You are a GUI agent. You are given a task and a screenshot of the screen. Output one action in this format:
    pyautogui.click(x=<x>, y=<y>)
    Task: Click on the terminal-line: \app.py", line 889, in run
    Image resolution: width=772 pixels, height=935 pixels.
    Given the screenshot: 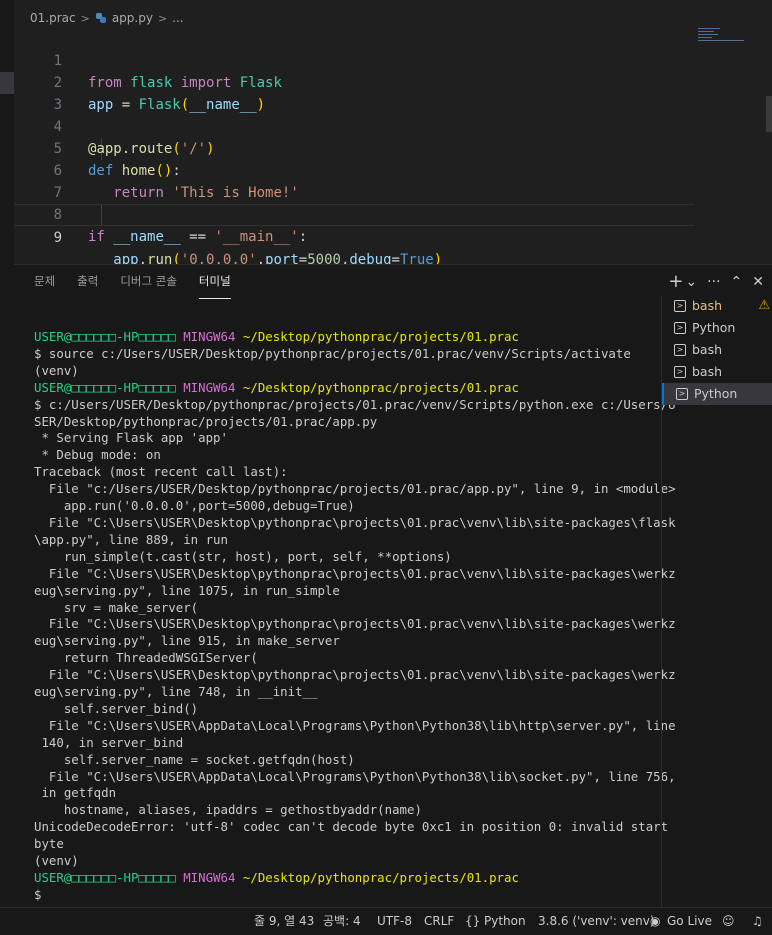 What is the action you would take?
    pyautogui.click(x=131, y=539)
    